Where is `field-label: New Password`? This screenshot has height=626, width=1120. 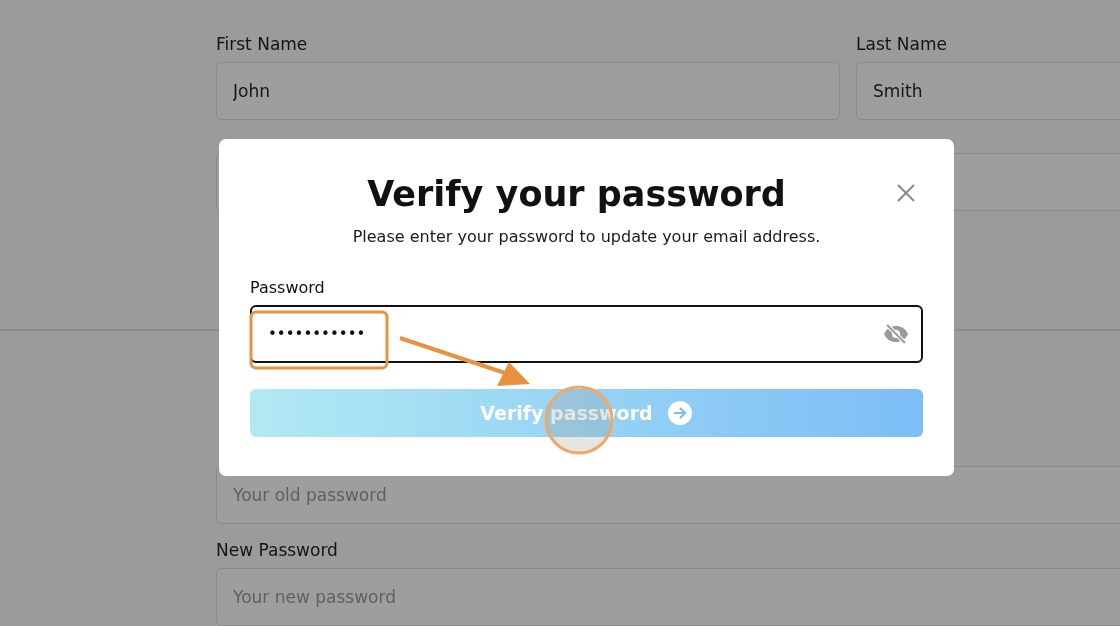
field-label: New Password is located at coordinates (277, 550).